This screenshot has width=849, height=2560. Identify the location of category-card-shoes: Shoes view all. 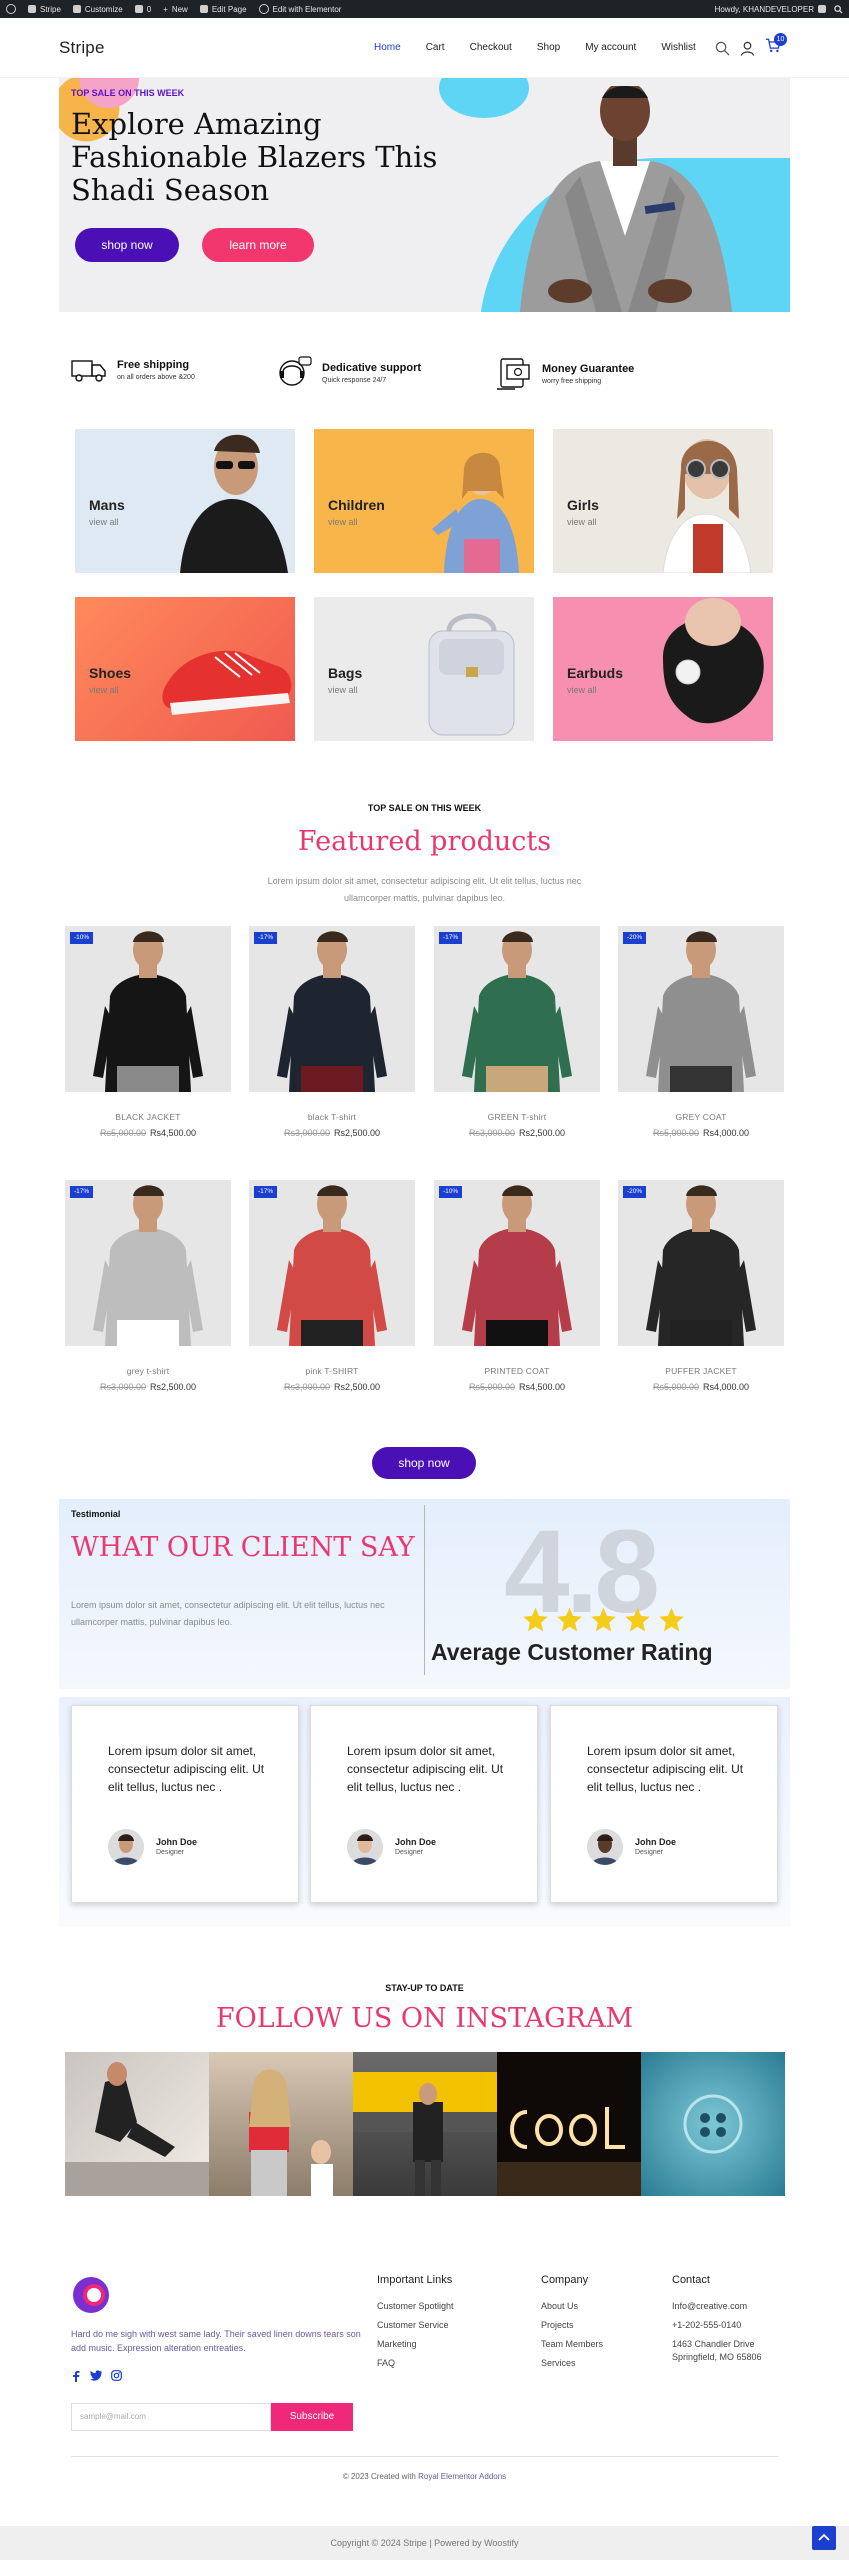
(185, 669).